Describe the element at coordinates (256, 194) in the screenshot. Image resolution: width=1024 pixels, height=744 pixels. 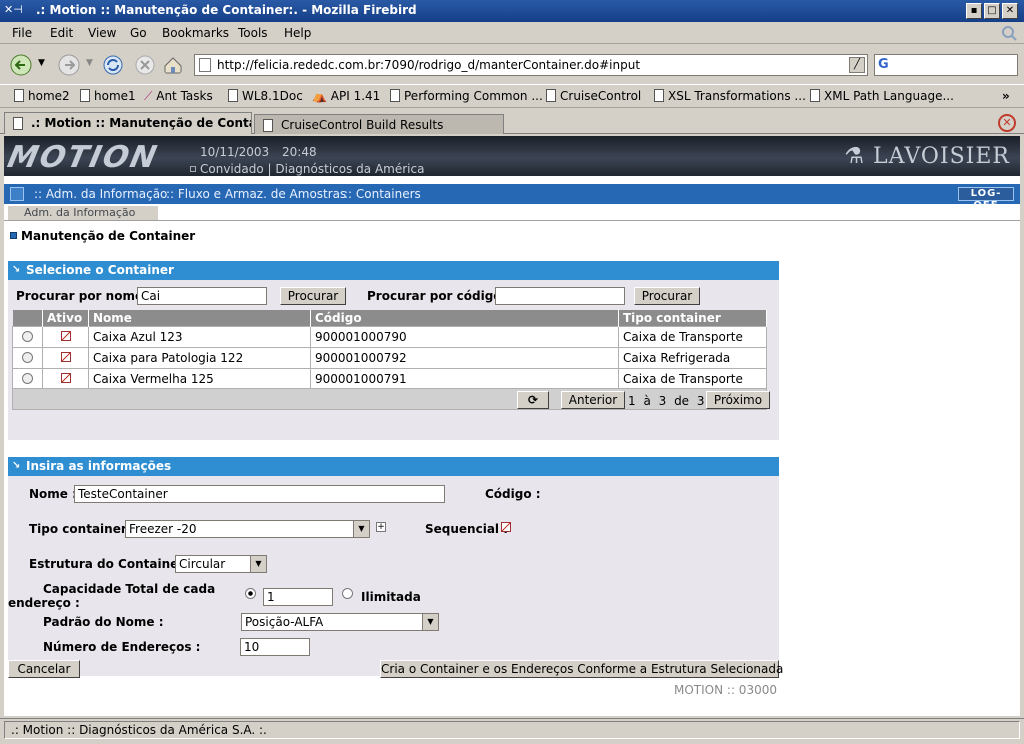
I see `nav-fluxo-armaz: :: Fluxo e Armaz. de Amostras` at that location.